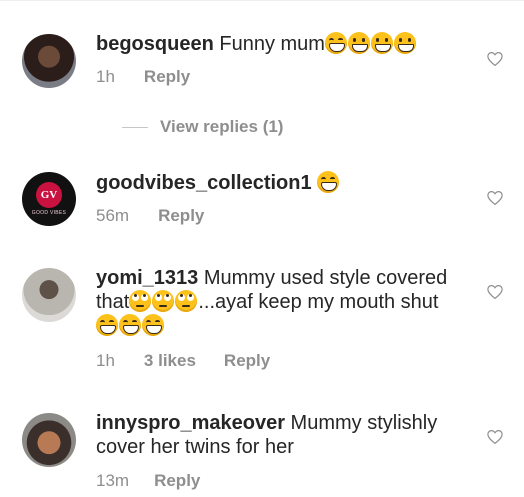 This screenshot has height=497, width=524. I want to click on top-divider, so click(262, 0).